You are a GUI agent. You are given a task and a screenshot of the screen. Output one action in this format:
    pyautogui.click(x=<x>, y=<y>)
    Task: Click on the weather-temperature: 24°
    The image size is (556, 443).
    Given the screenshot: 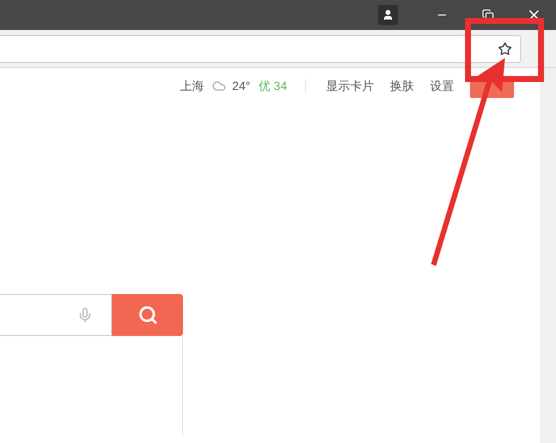 What is the action you would take?
    pyautogui.click(x=241, y=86)
    